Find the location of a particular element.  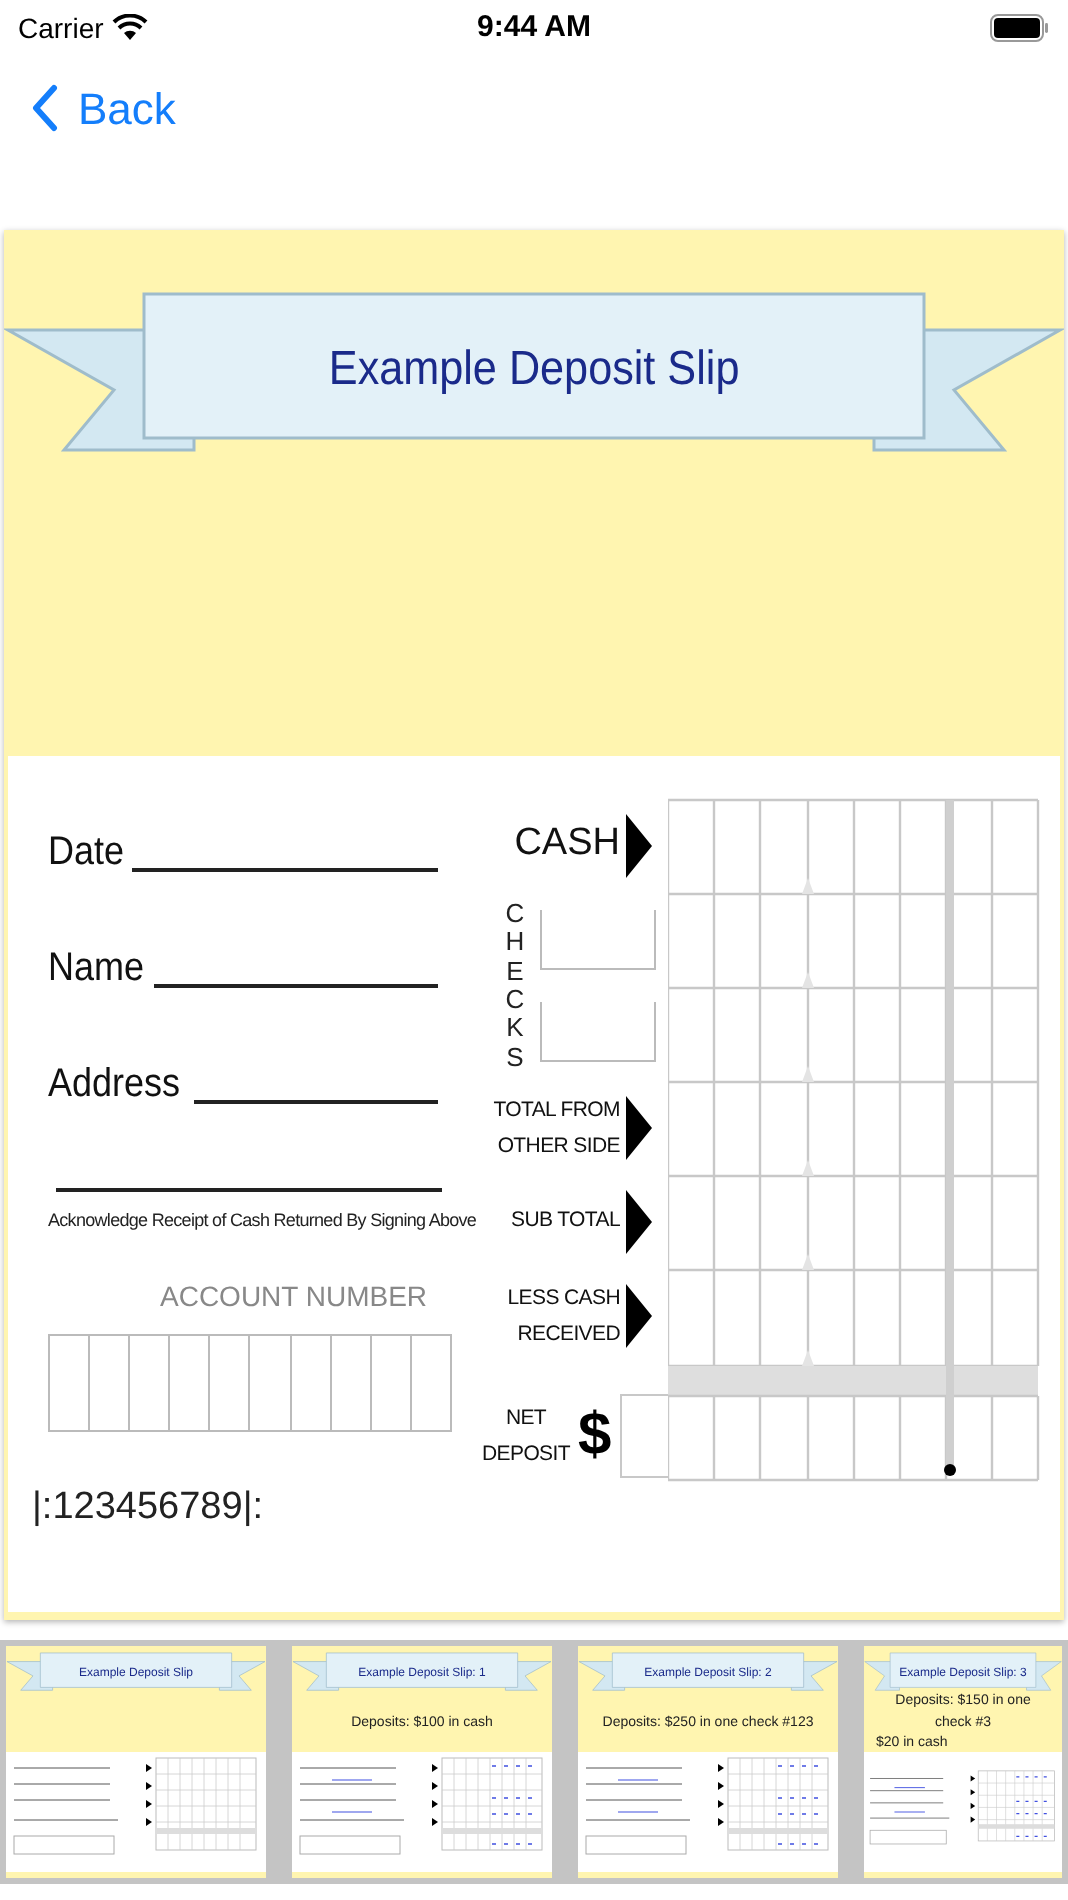

battery-icon is located at coordinates (1020, 28).